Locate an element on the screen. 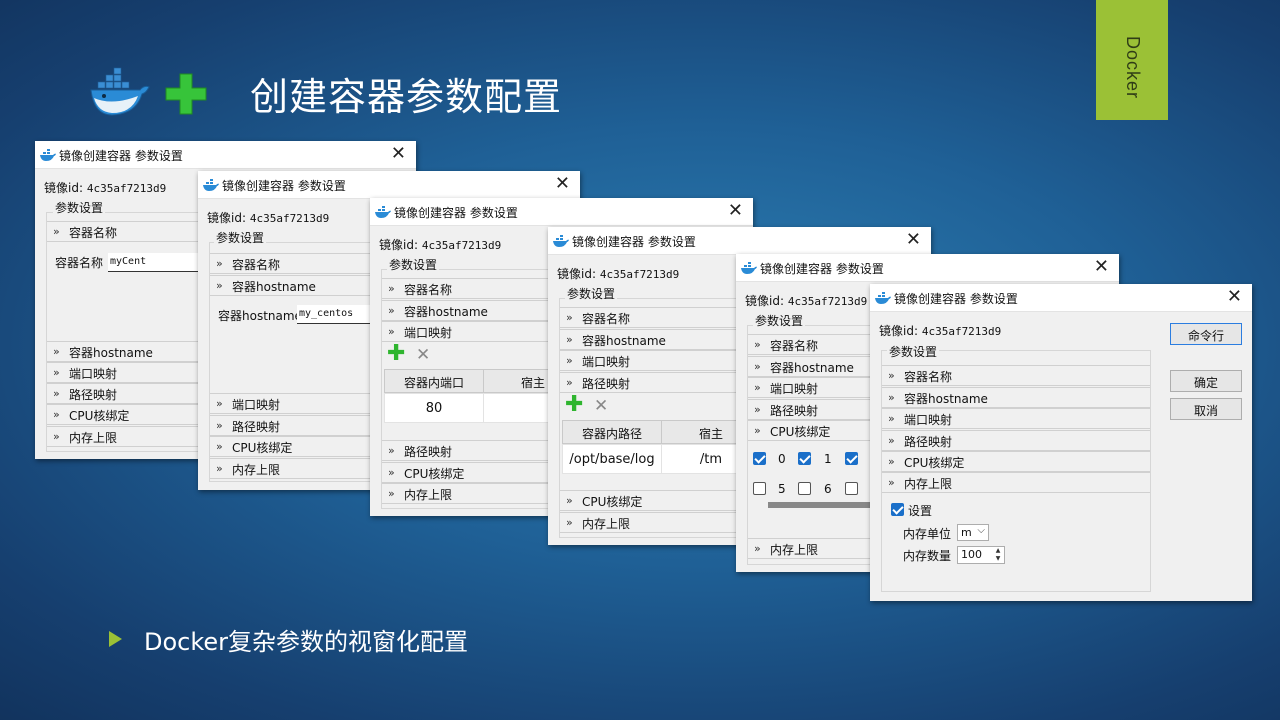  green-plus-icon is located at coordinates (186, 94).